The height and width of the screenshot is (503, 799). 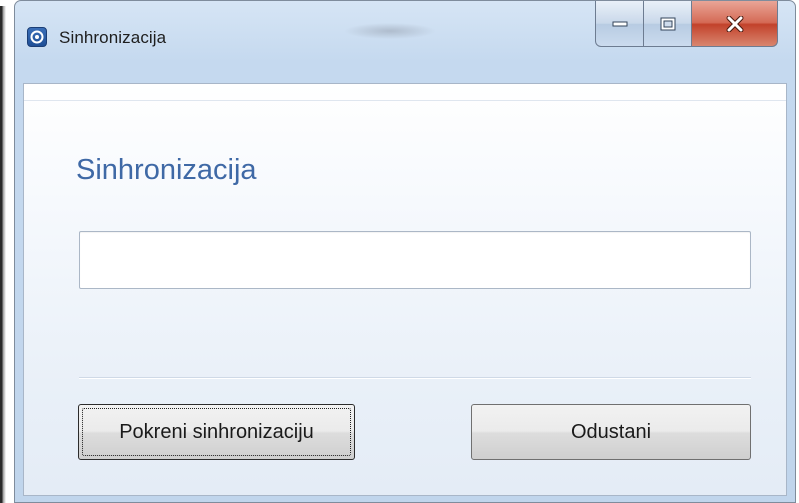 I want to click on background-window-edge, so click(x=3, y=254).